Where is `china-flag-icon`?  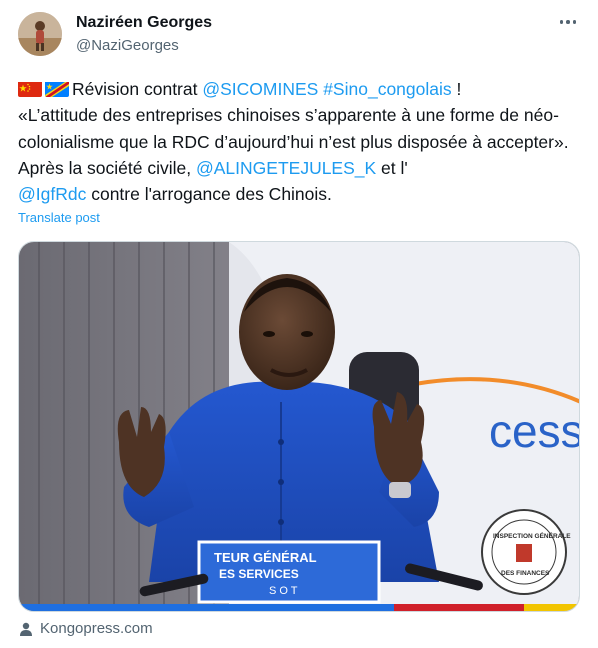
china-flag-icon is located at coordinates (30, 88).